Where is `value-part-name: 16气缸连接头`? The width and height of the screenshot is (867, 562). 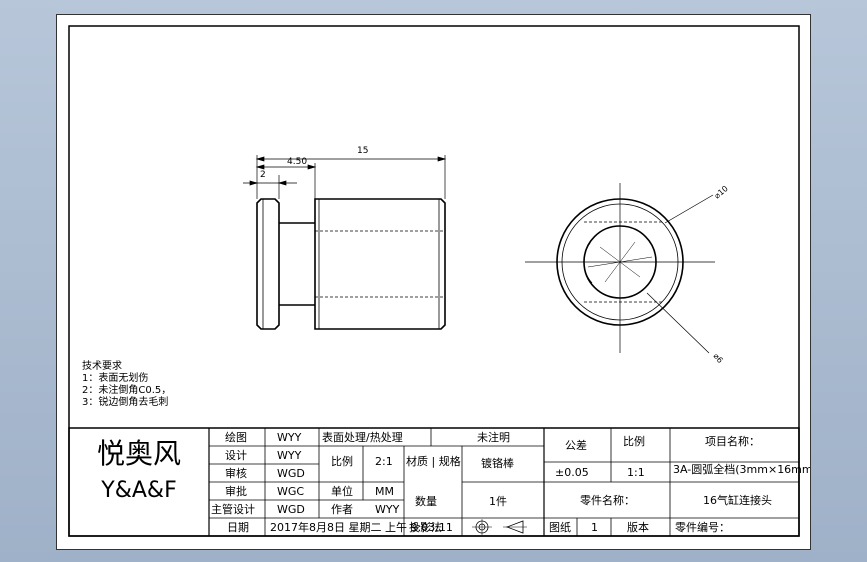
value-part-name: 16气缸连接头 is located at coordinates (737, 500).